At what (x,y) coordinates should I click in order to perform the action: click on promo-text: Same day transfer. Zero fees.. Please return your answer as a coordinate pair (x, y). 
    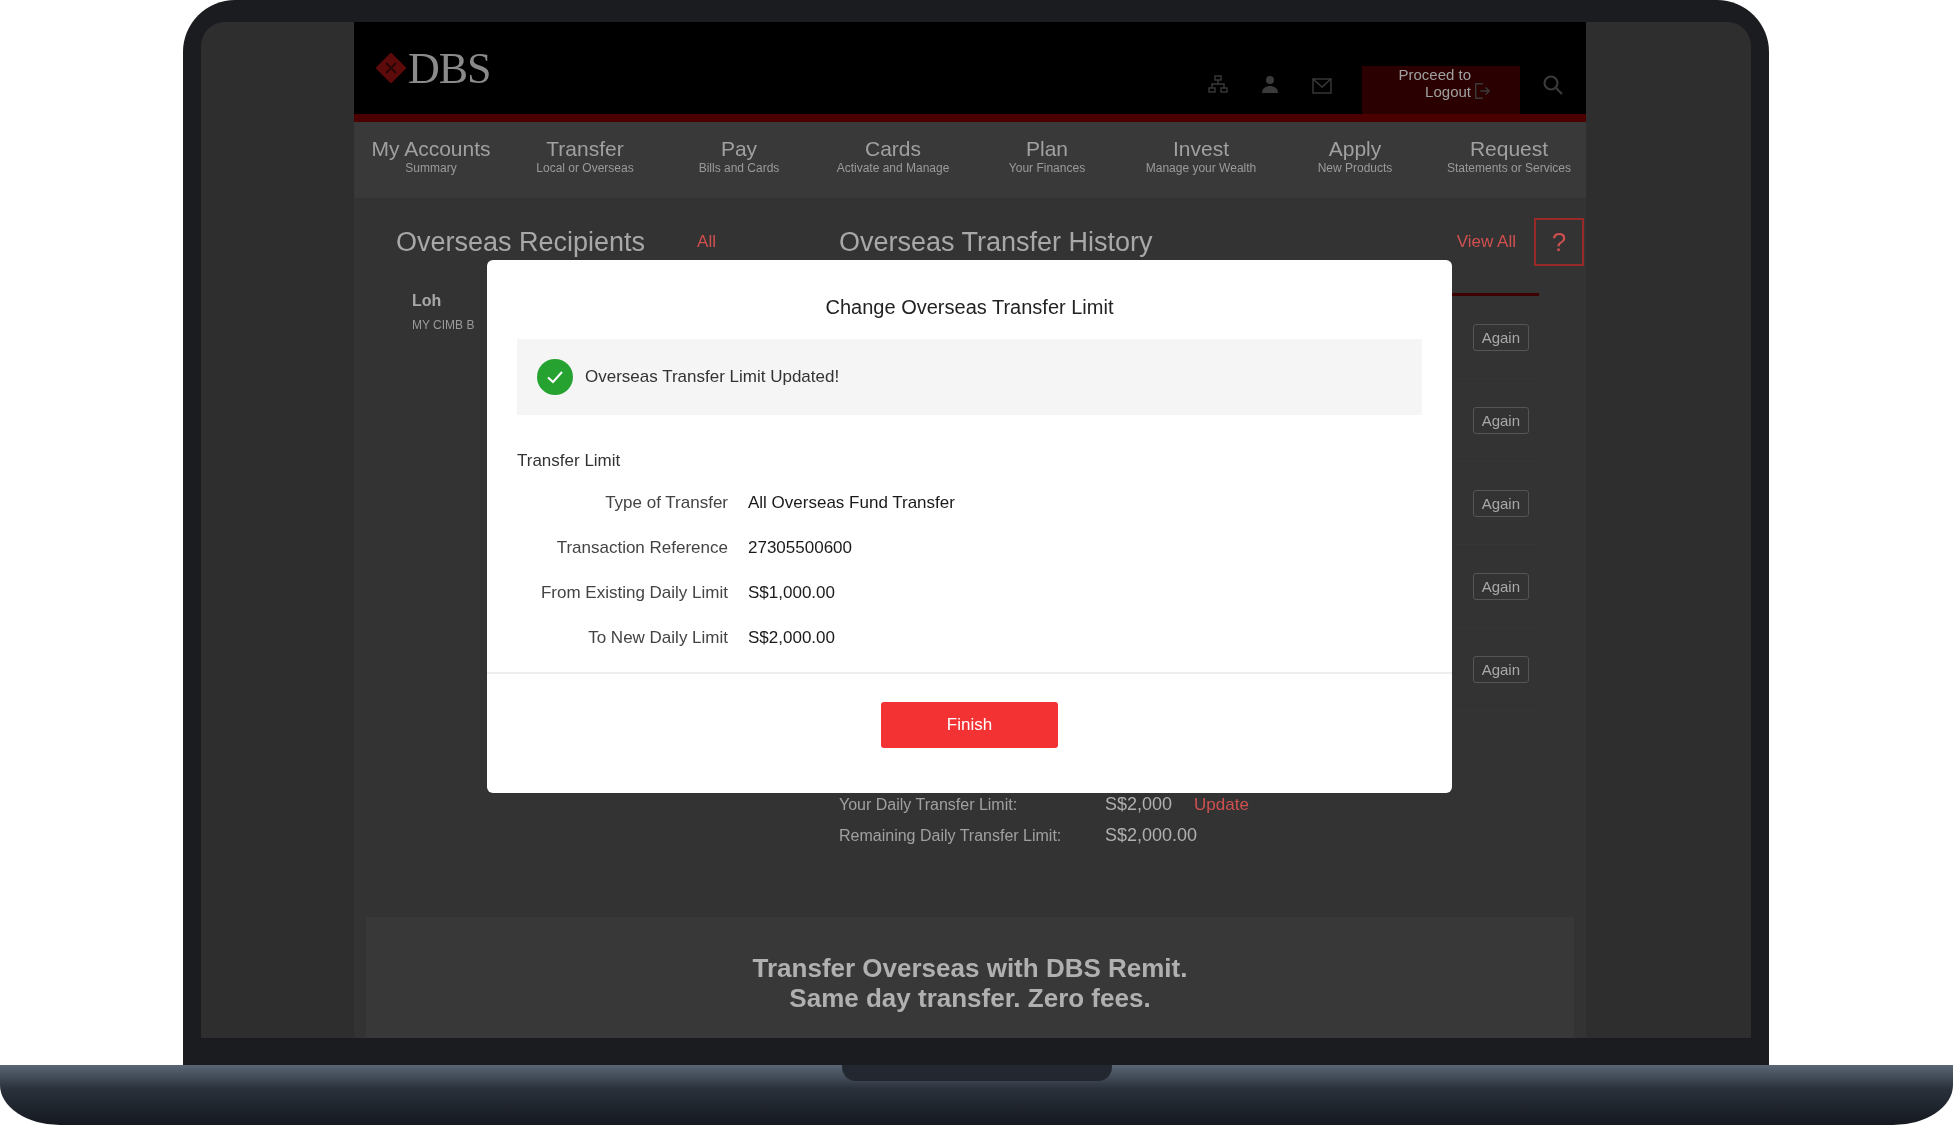
    Looking at the image, I should click on (970, 998).